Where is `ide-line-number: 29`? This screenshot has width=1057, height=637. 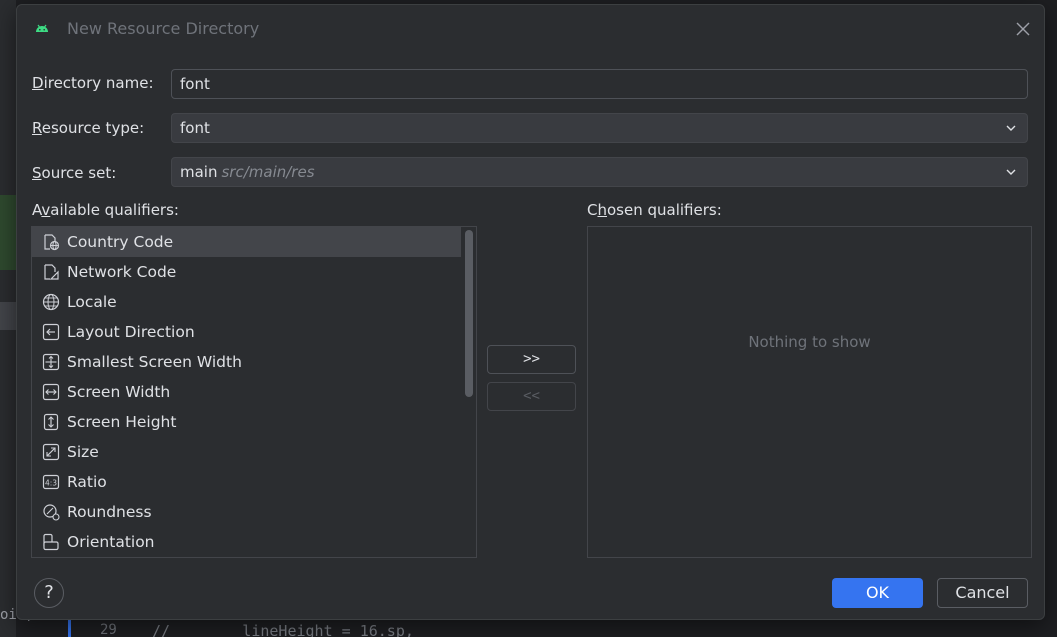
ide-line-number: 29 is located at coordinates (108, 629).